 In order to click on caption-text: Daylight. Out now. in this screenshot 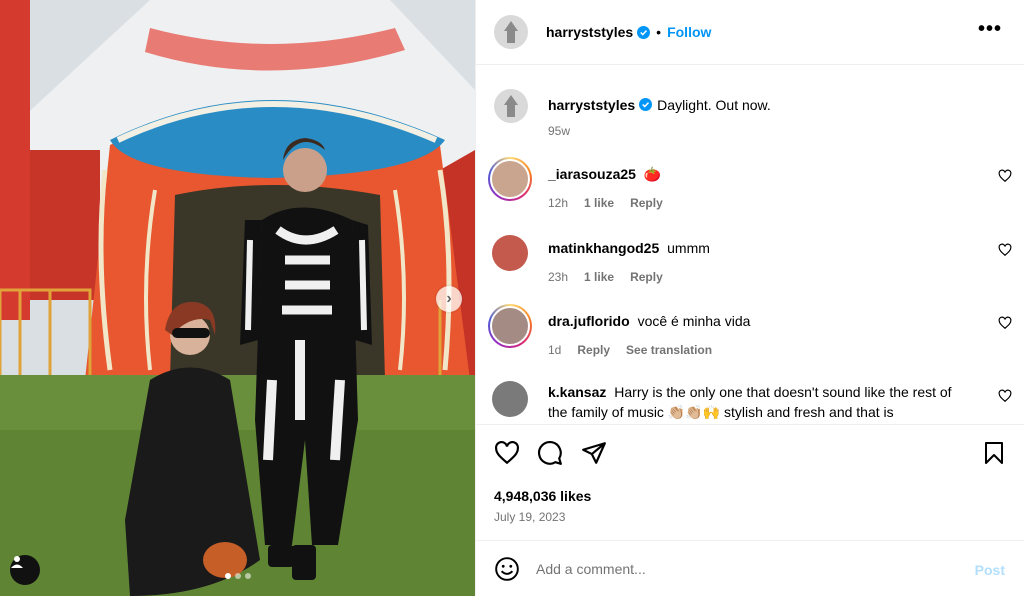, I will do `click(714, 105)`.